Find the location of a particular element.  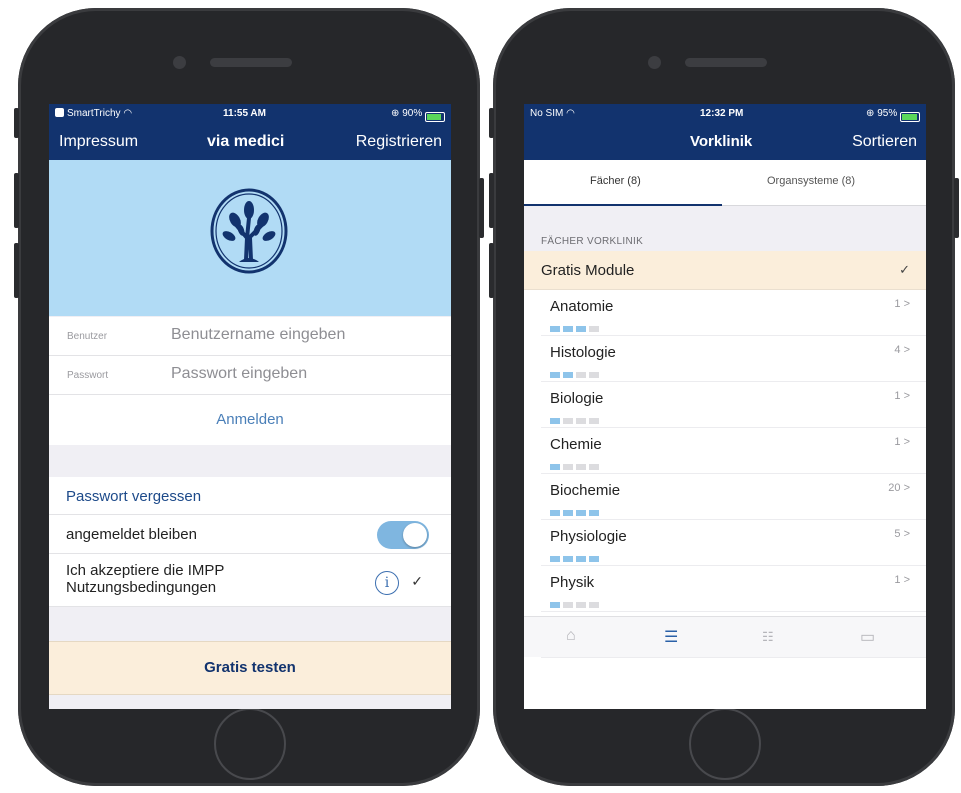

nav-title: Vorklinik is located at coordinates (721, 141).